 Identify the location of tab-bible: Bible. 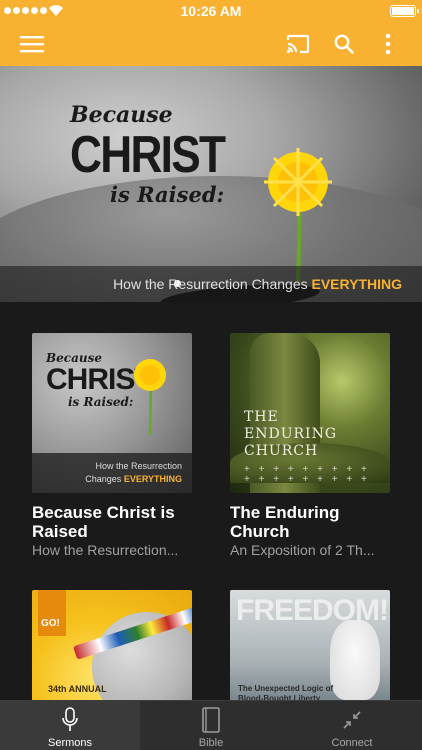
(211, 725).